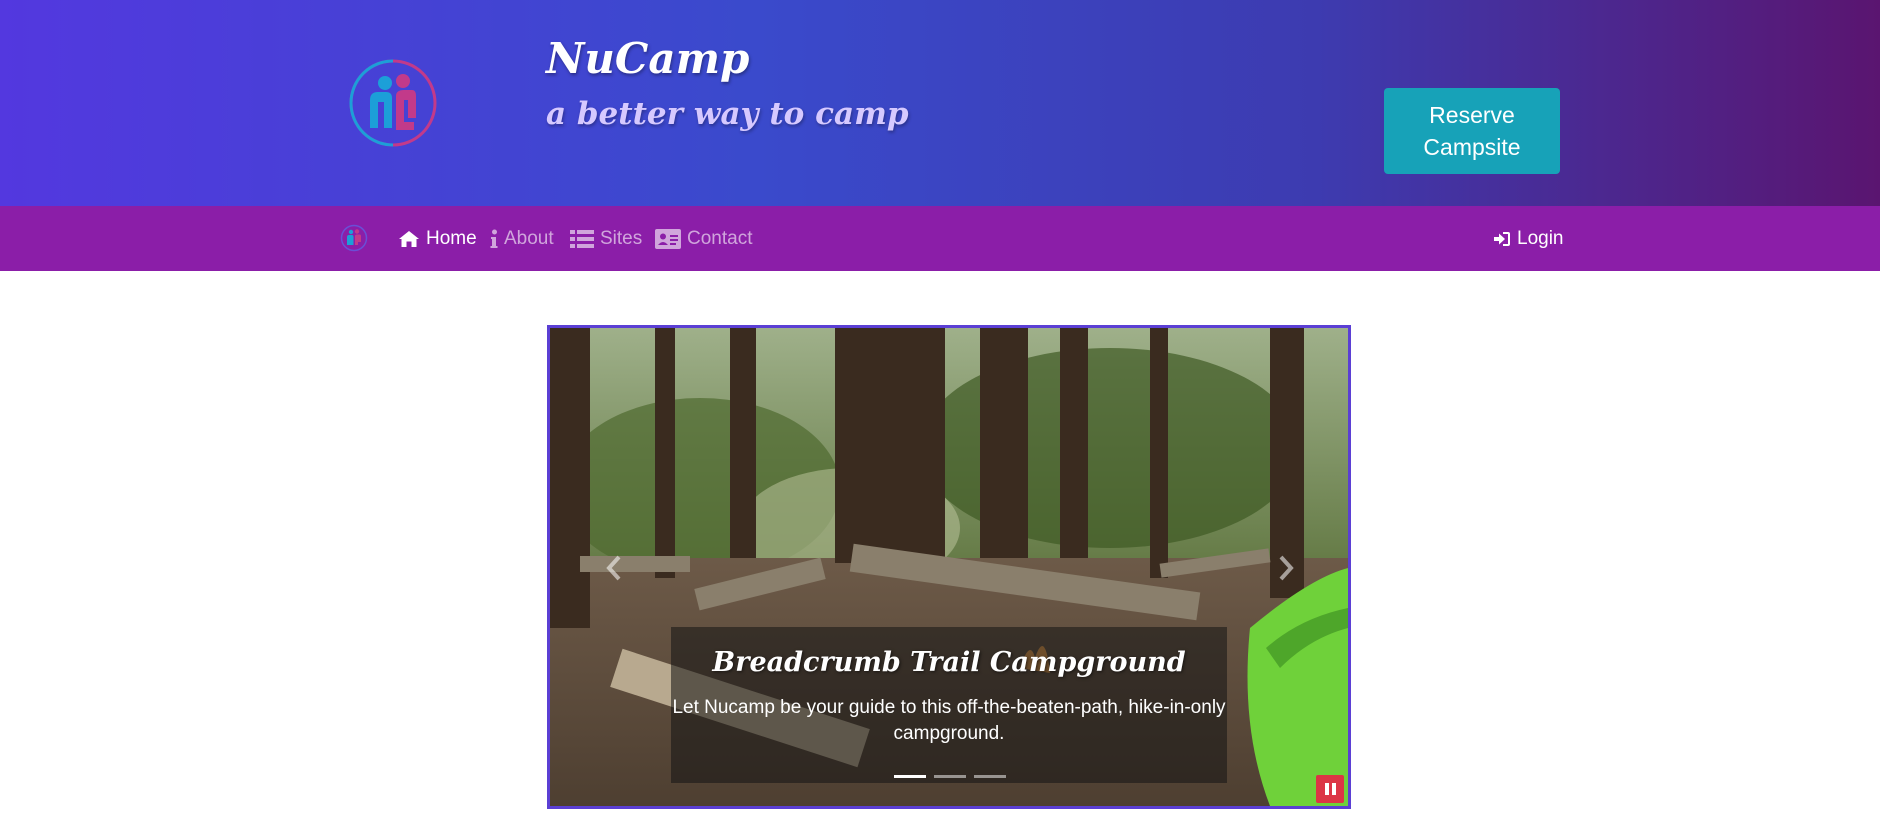 The image size is (1880, 836). Describe the element at coordinates (621, 238) in the screenshot. I see `nav-label-sites: Sites` at that location.